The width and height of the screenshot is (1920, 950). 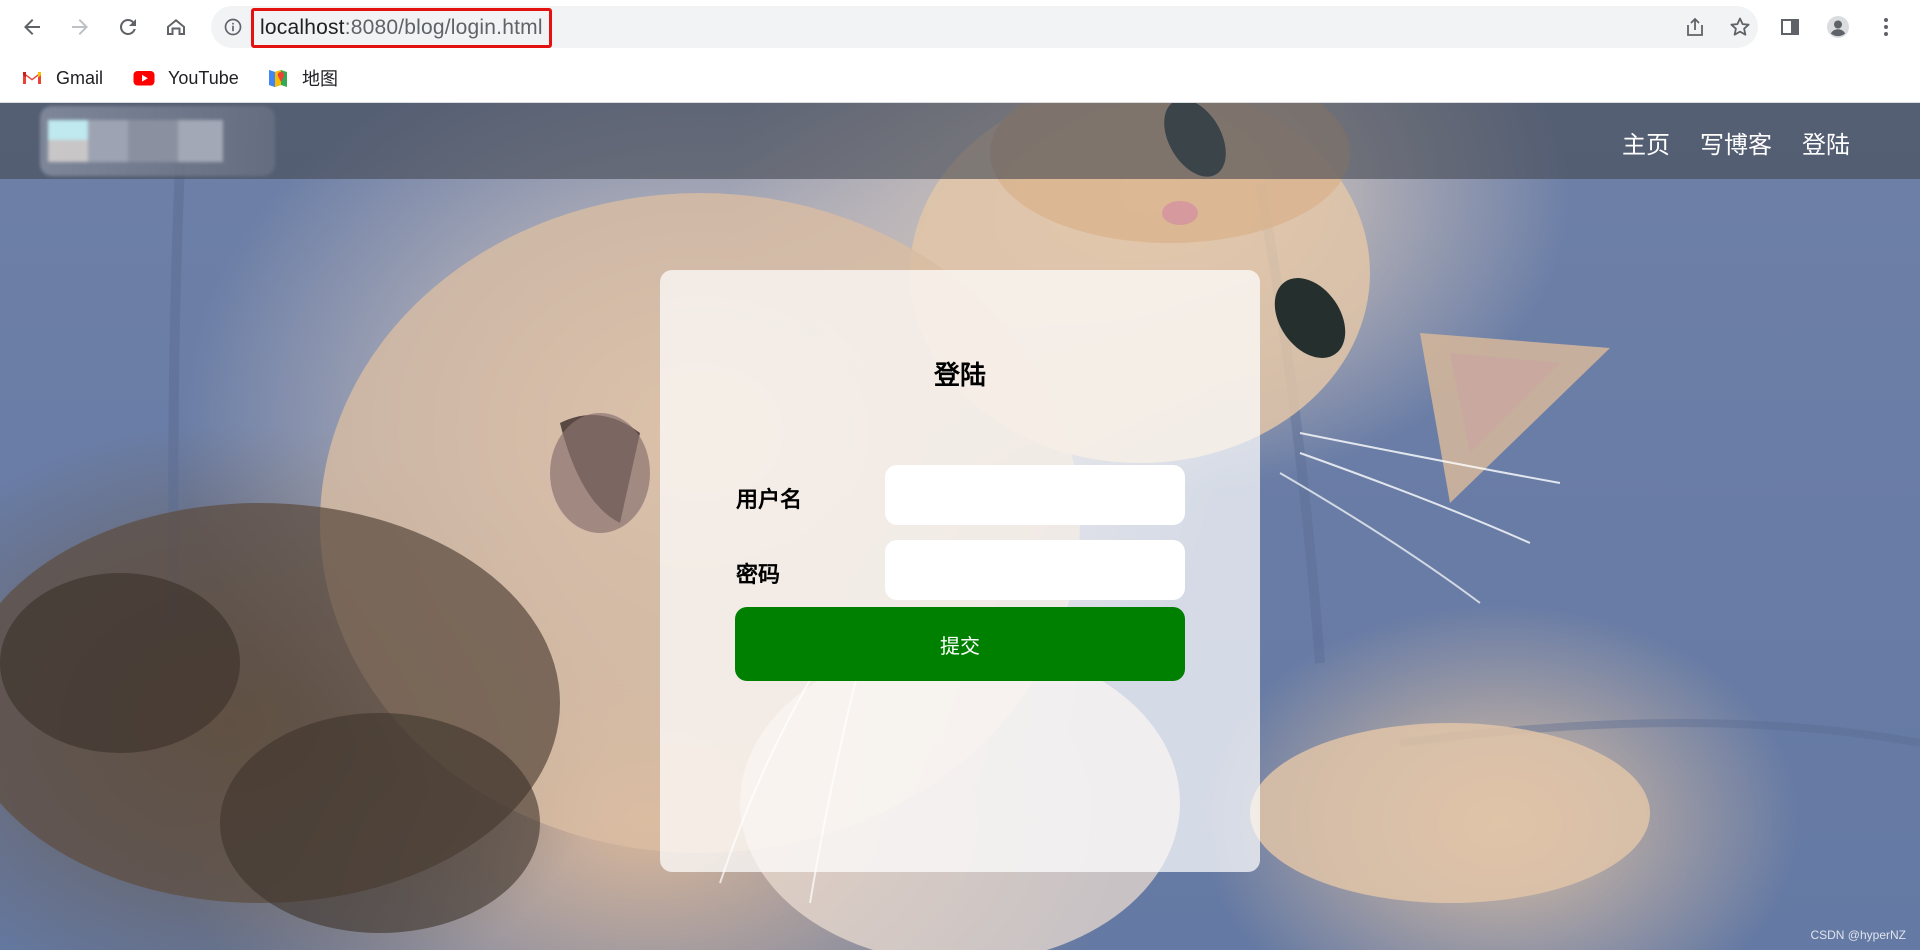 I want to click on side-panel-icon, so click(x=1790, y=27).